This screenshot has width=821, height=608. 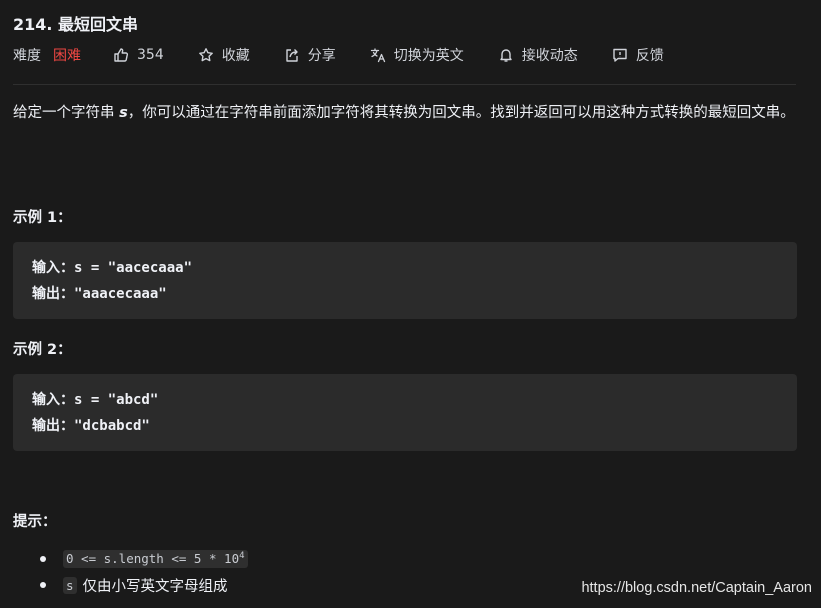 What do you see at coordinates (428, 56) in the screenshot?
I see `switch-language-label: 切换为英文` at bounding box center [428, 56].